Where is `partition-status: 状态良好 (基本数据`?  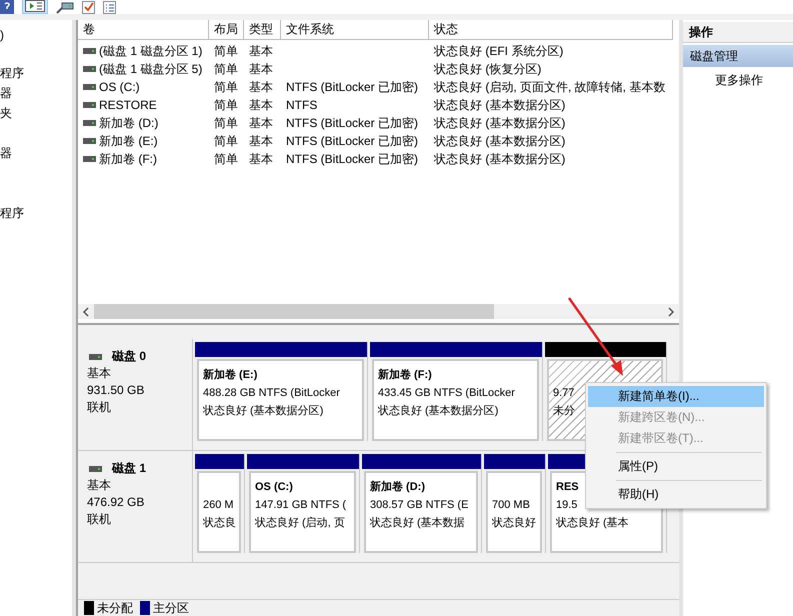 partition-status: 状态良好 (基本数据 is located at coordinates (417, 523).